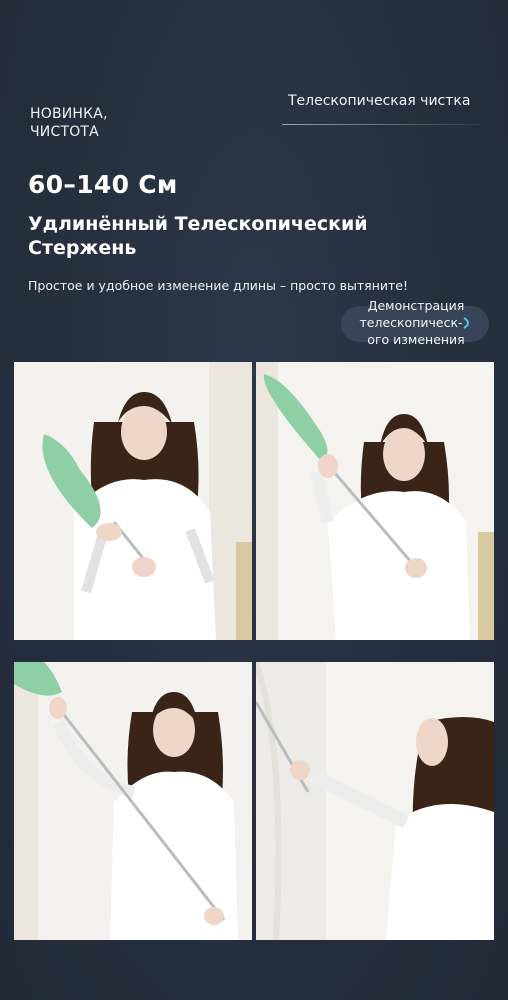  I want to click on headline-line-2: Стержень, so click(82, 248).